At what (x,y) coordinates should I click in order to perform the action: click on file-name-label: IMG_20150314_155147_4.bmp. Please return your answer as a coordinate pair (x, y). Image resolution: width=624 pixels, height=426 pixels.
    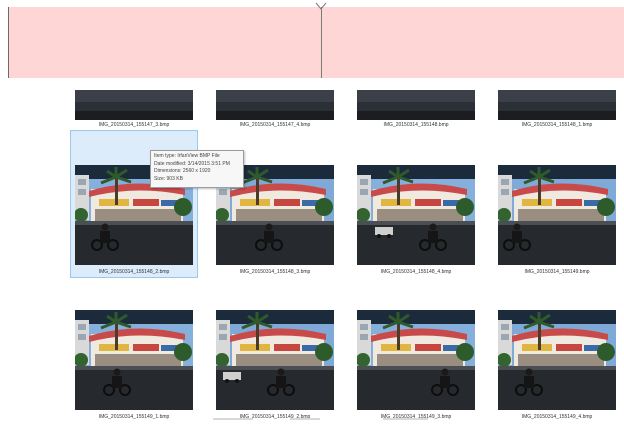
    Looking at the image, I should click on (275, 125).